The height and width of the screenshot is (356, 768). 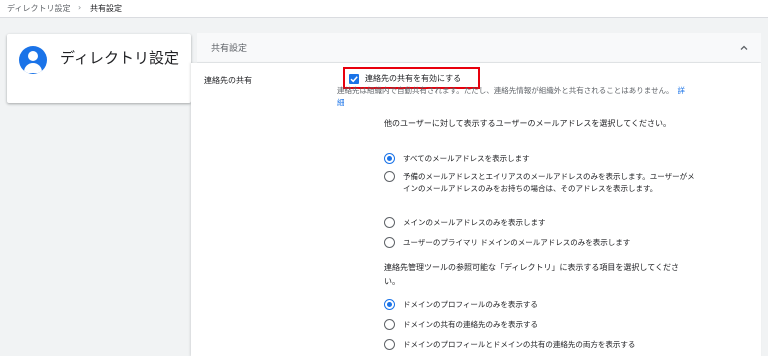 What do you see at coordinates (413, 78) in the screenshot?
I see `enable-contact-sharing-label: 連絡先の共有を有効にする` at bounding box center [413, 78].